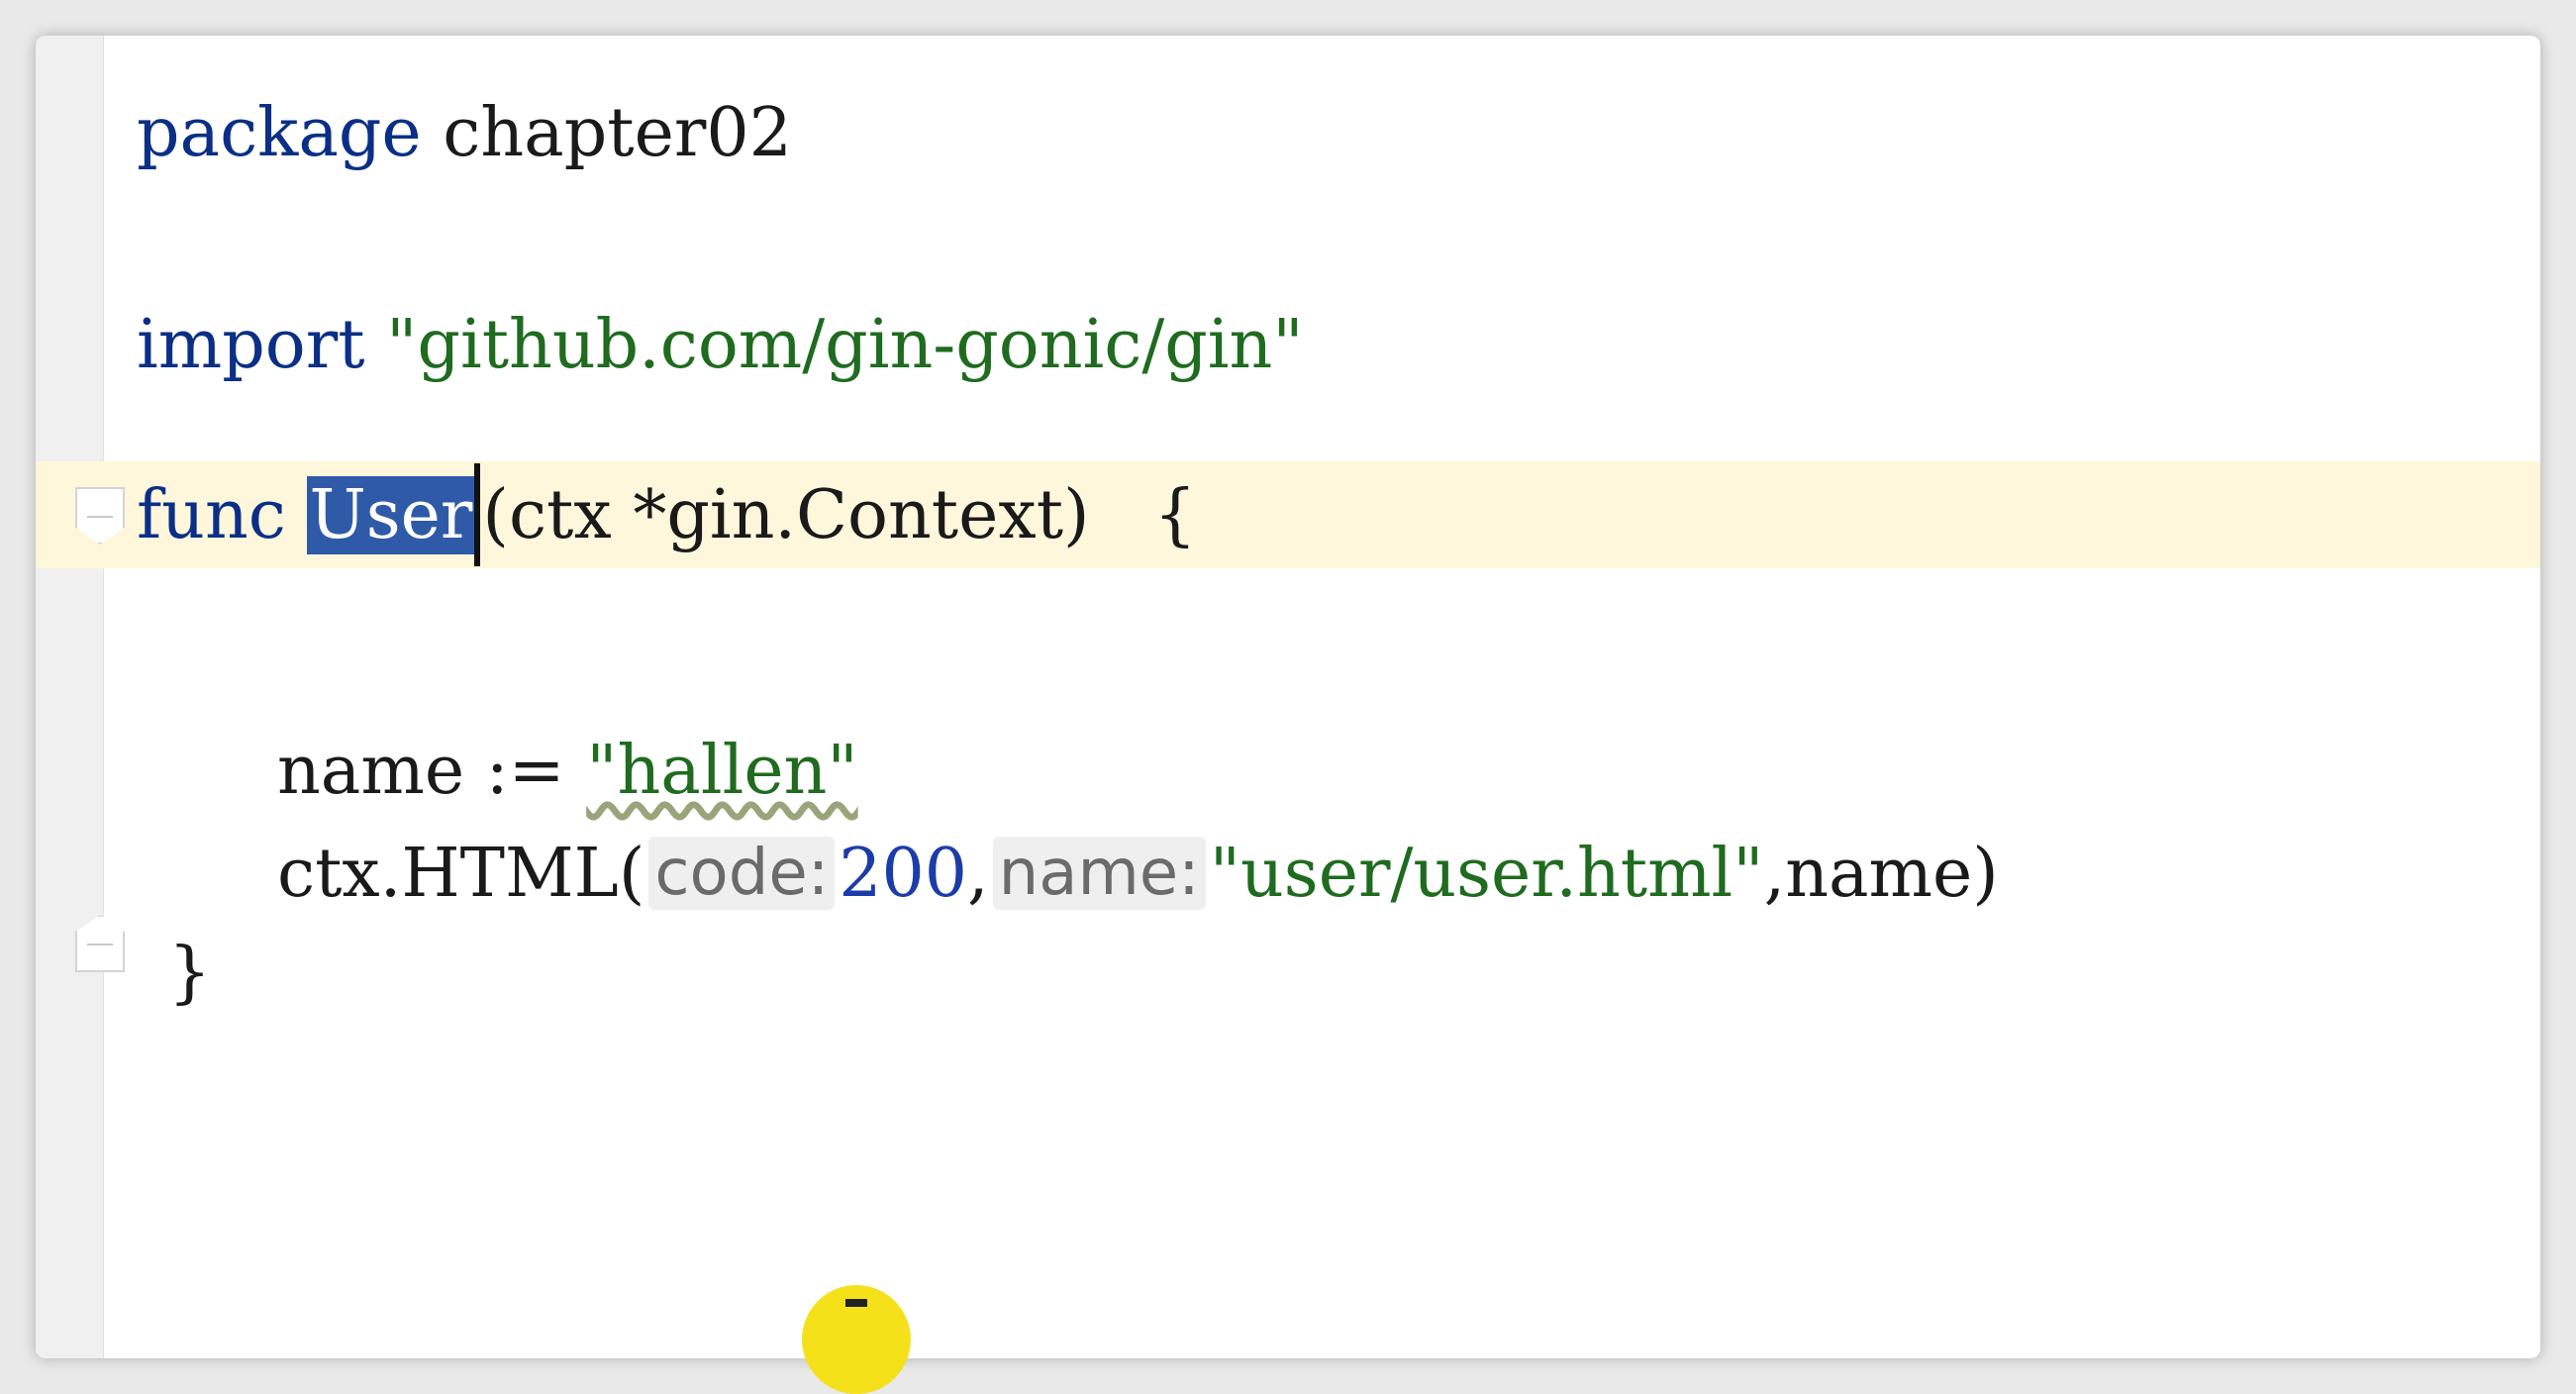 The width and height of the screenshot is (2576, 1394). What do you see at coordinates (1486, 873) in the screenshot?
I see `template-path-string: "user/user.html"` at bounding box center [1486, 873].